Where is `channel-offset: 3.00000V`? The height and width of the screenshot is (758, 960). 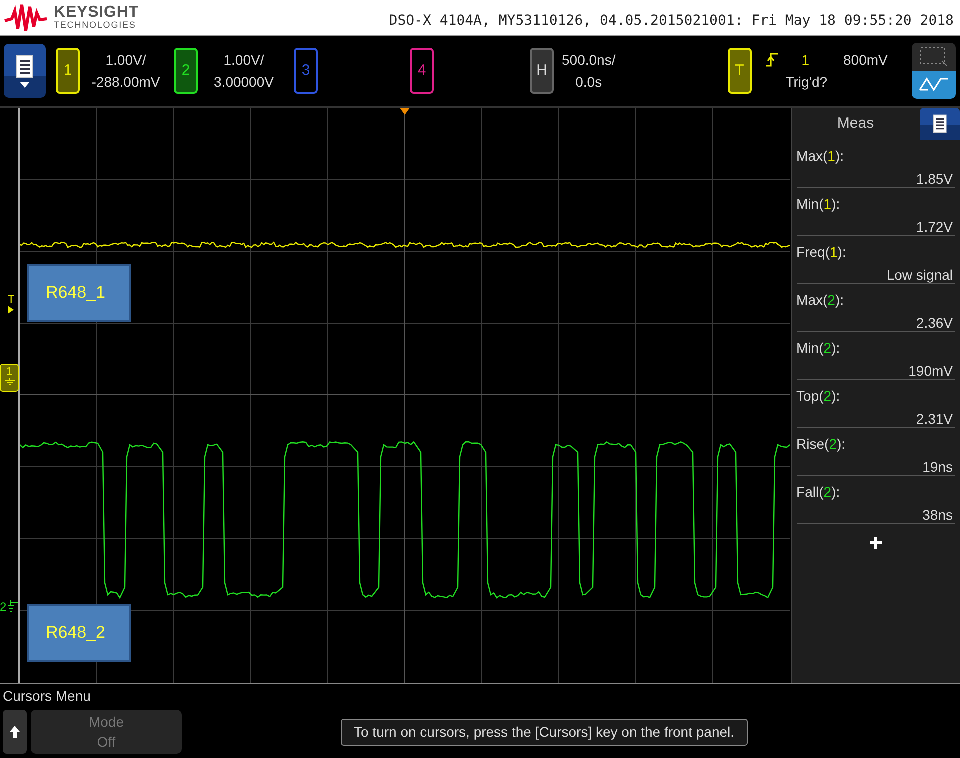
channel-offset: 3.00000V is located at coordinates (244, 82).